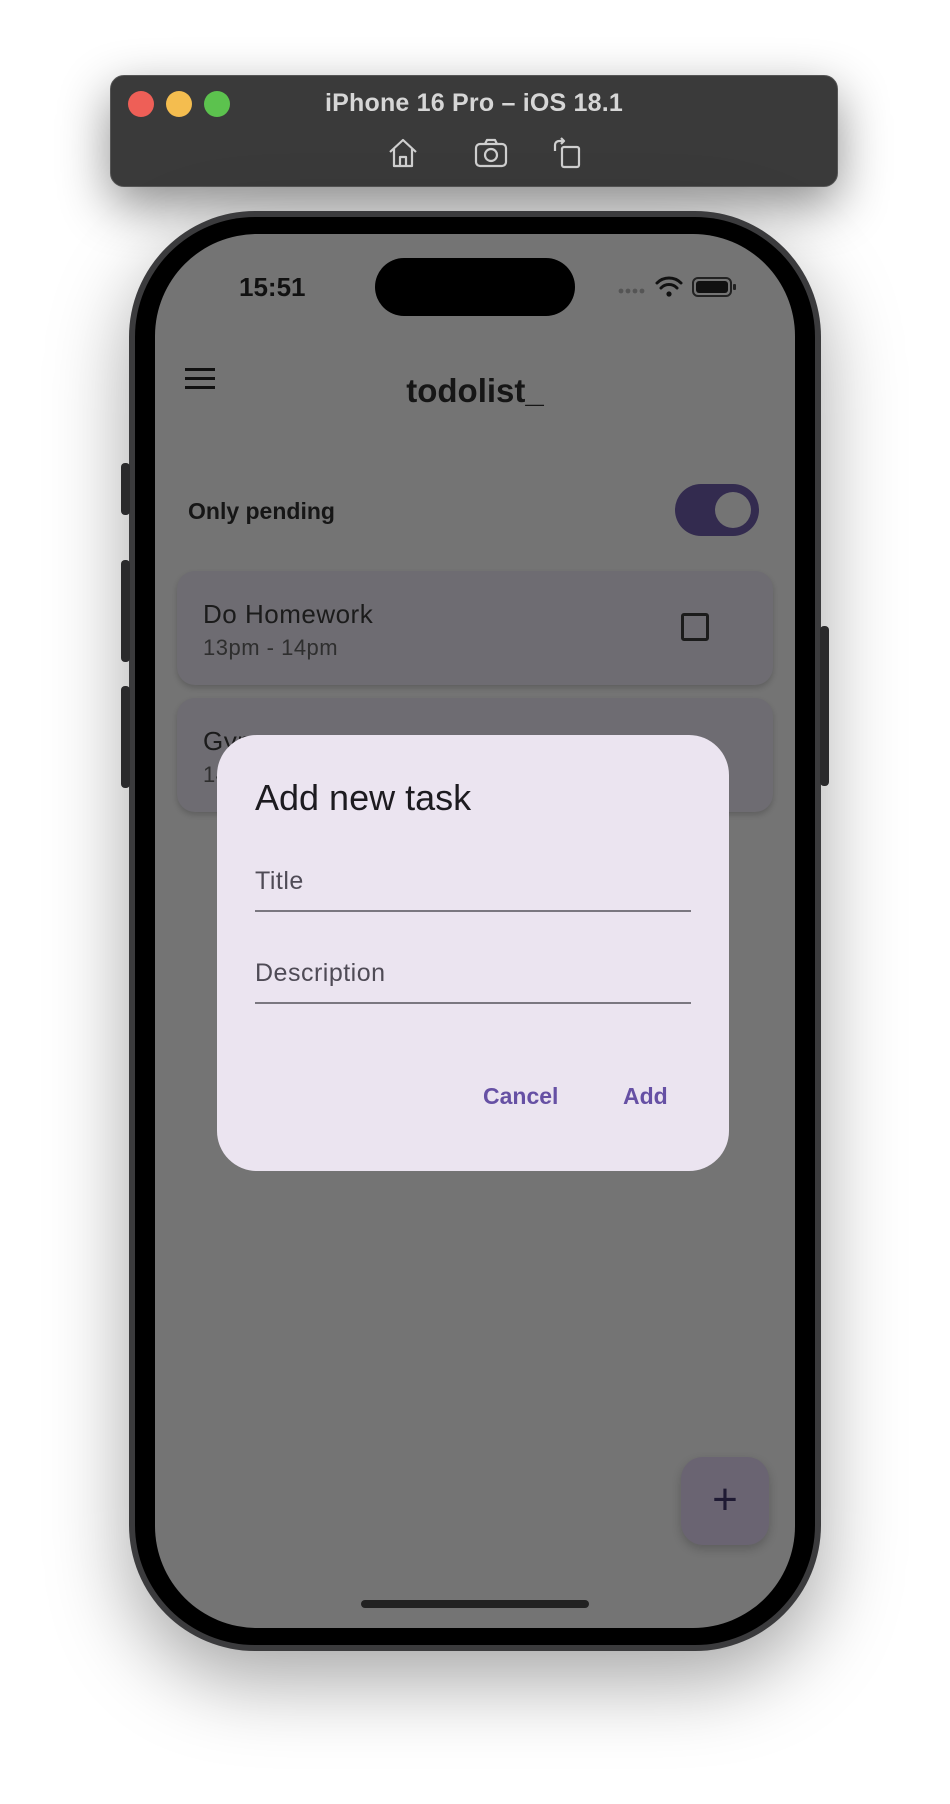 The height and width of the screenshot is (1804, 950). What do you see at coordinates (475, 1604) in the screenshot?
I see `home-indicator` at bounding box center [475, 1604].